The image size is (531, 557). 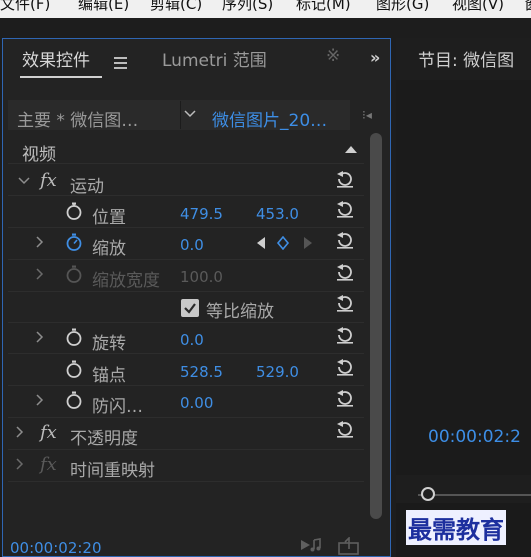 I want to click on play-audio-icon, so click(x=311, y=545).